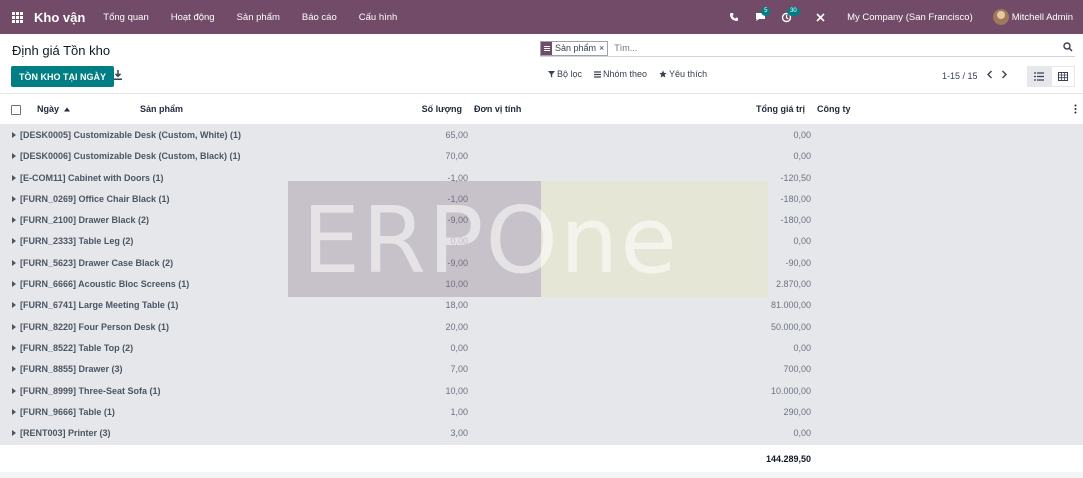  Describe the element at coordinates (1069, 48) in the screenshot. I see `search-icon` at that location.